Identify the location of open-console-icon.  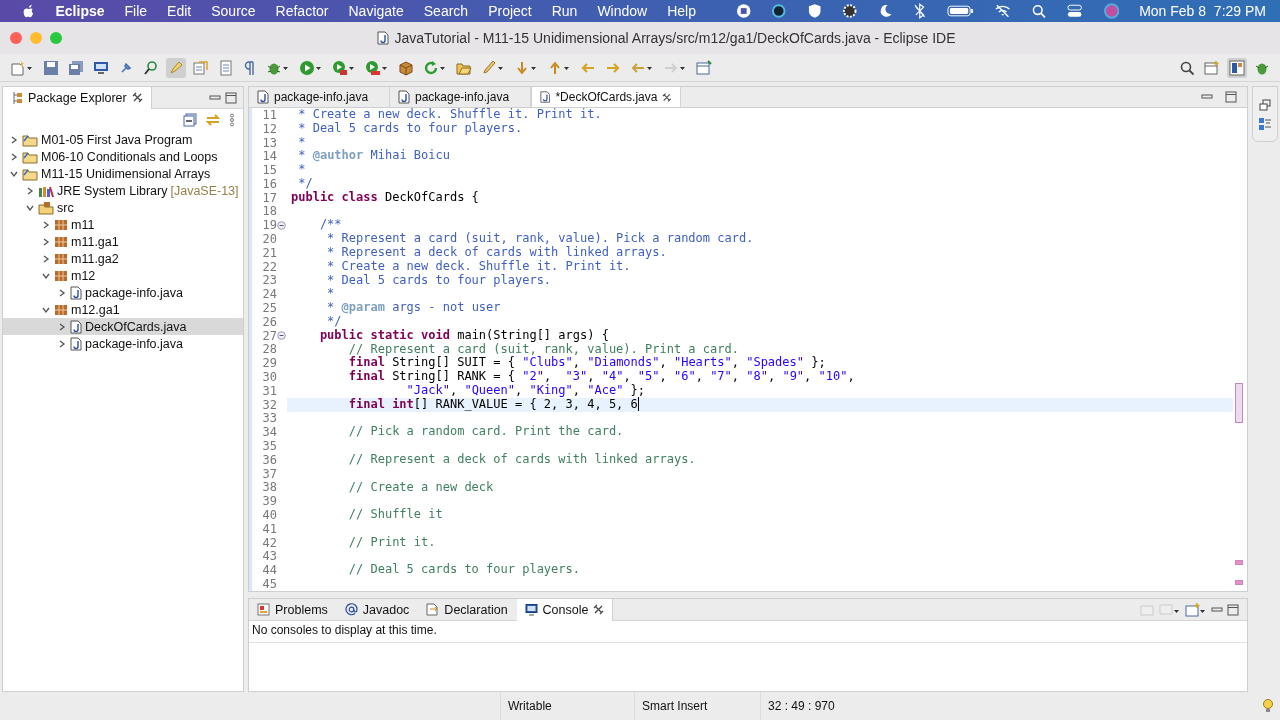
(1196, 609).